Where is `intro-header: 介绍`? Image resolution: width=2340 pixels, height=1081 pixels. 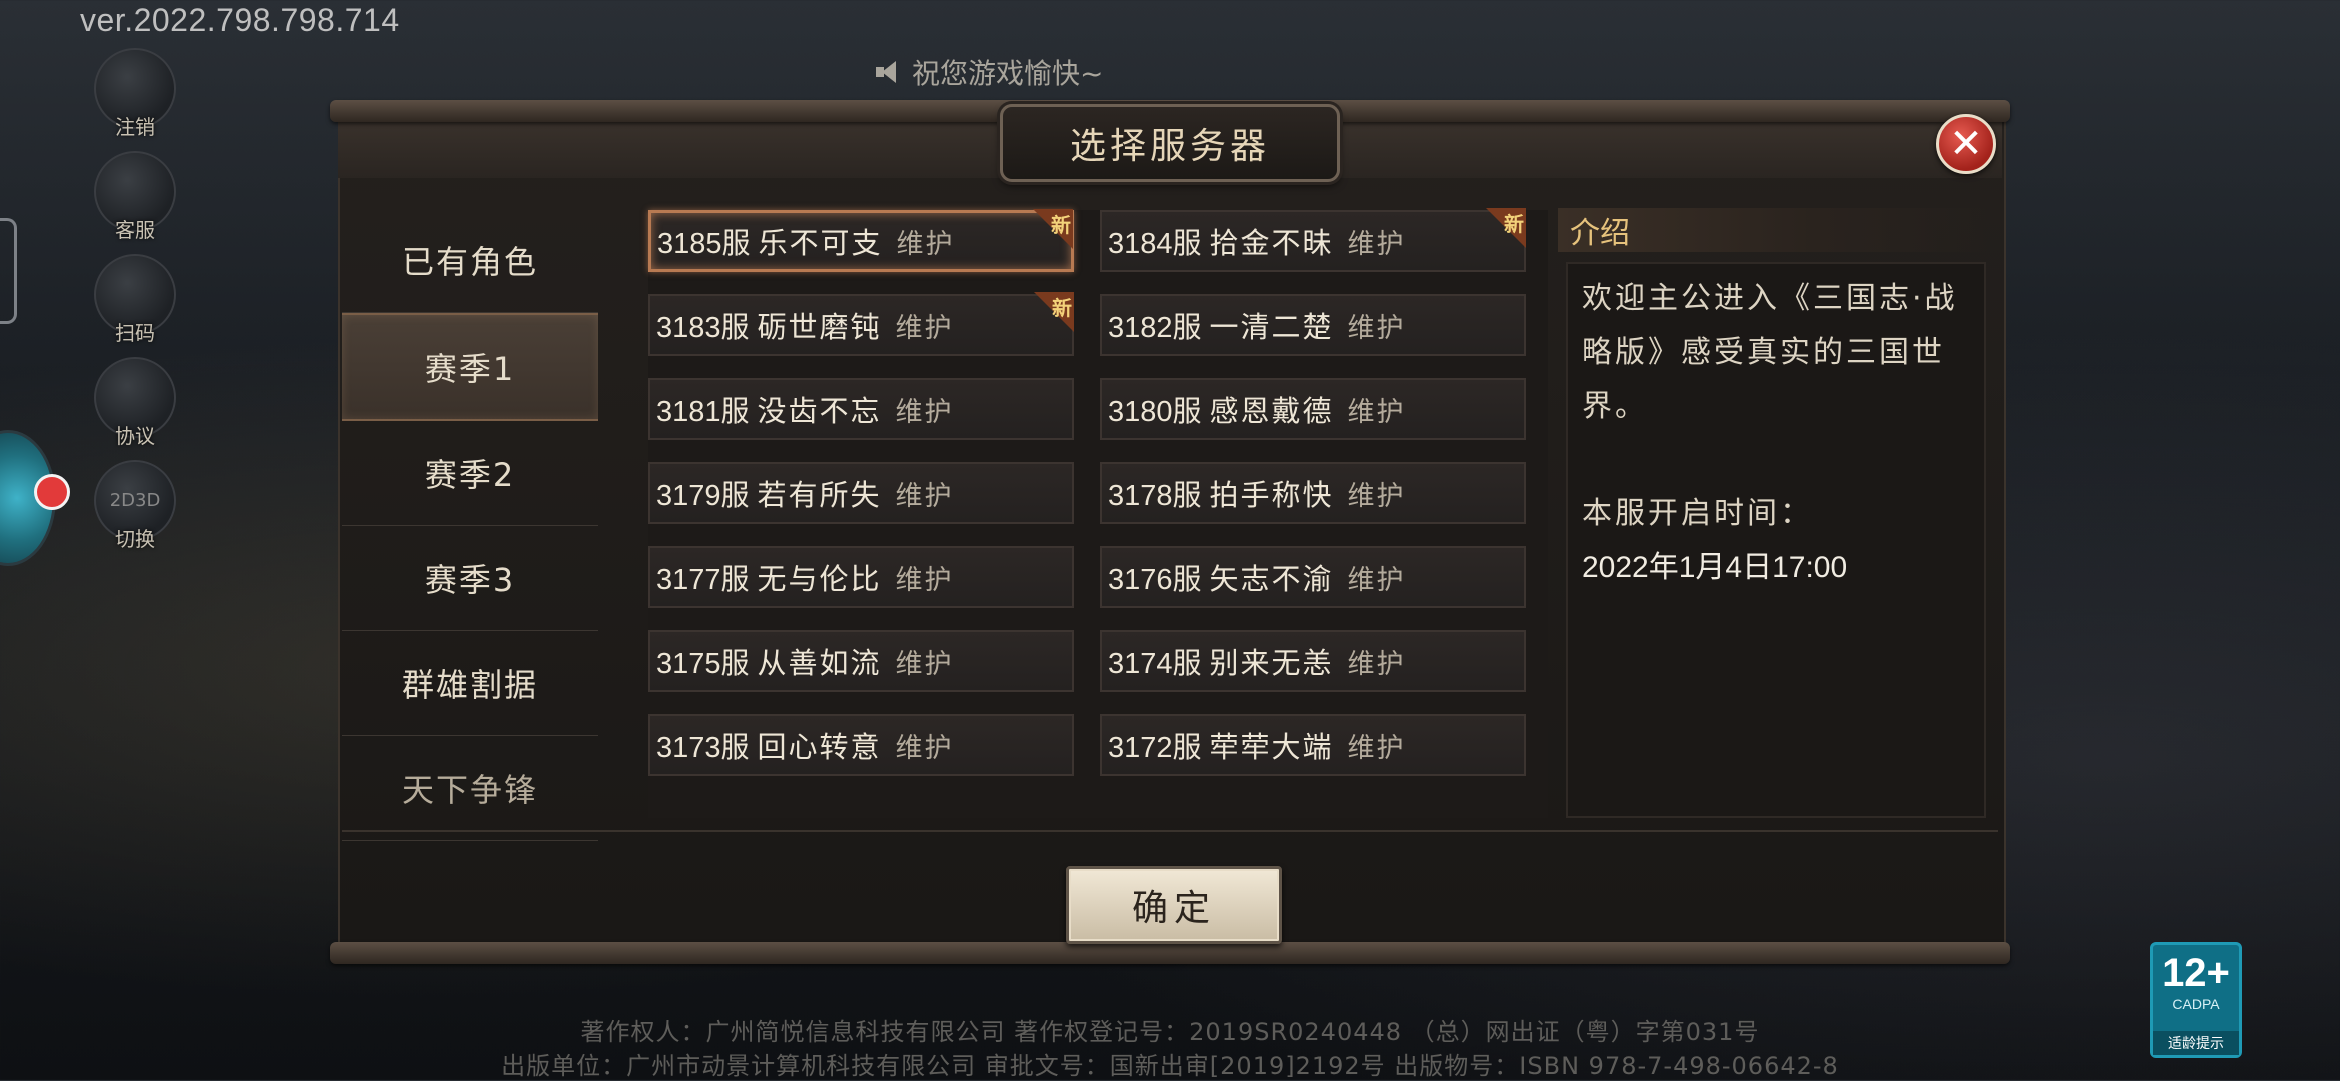 intro-header: 介绍 is located at coordinates (1773, 230).